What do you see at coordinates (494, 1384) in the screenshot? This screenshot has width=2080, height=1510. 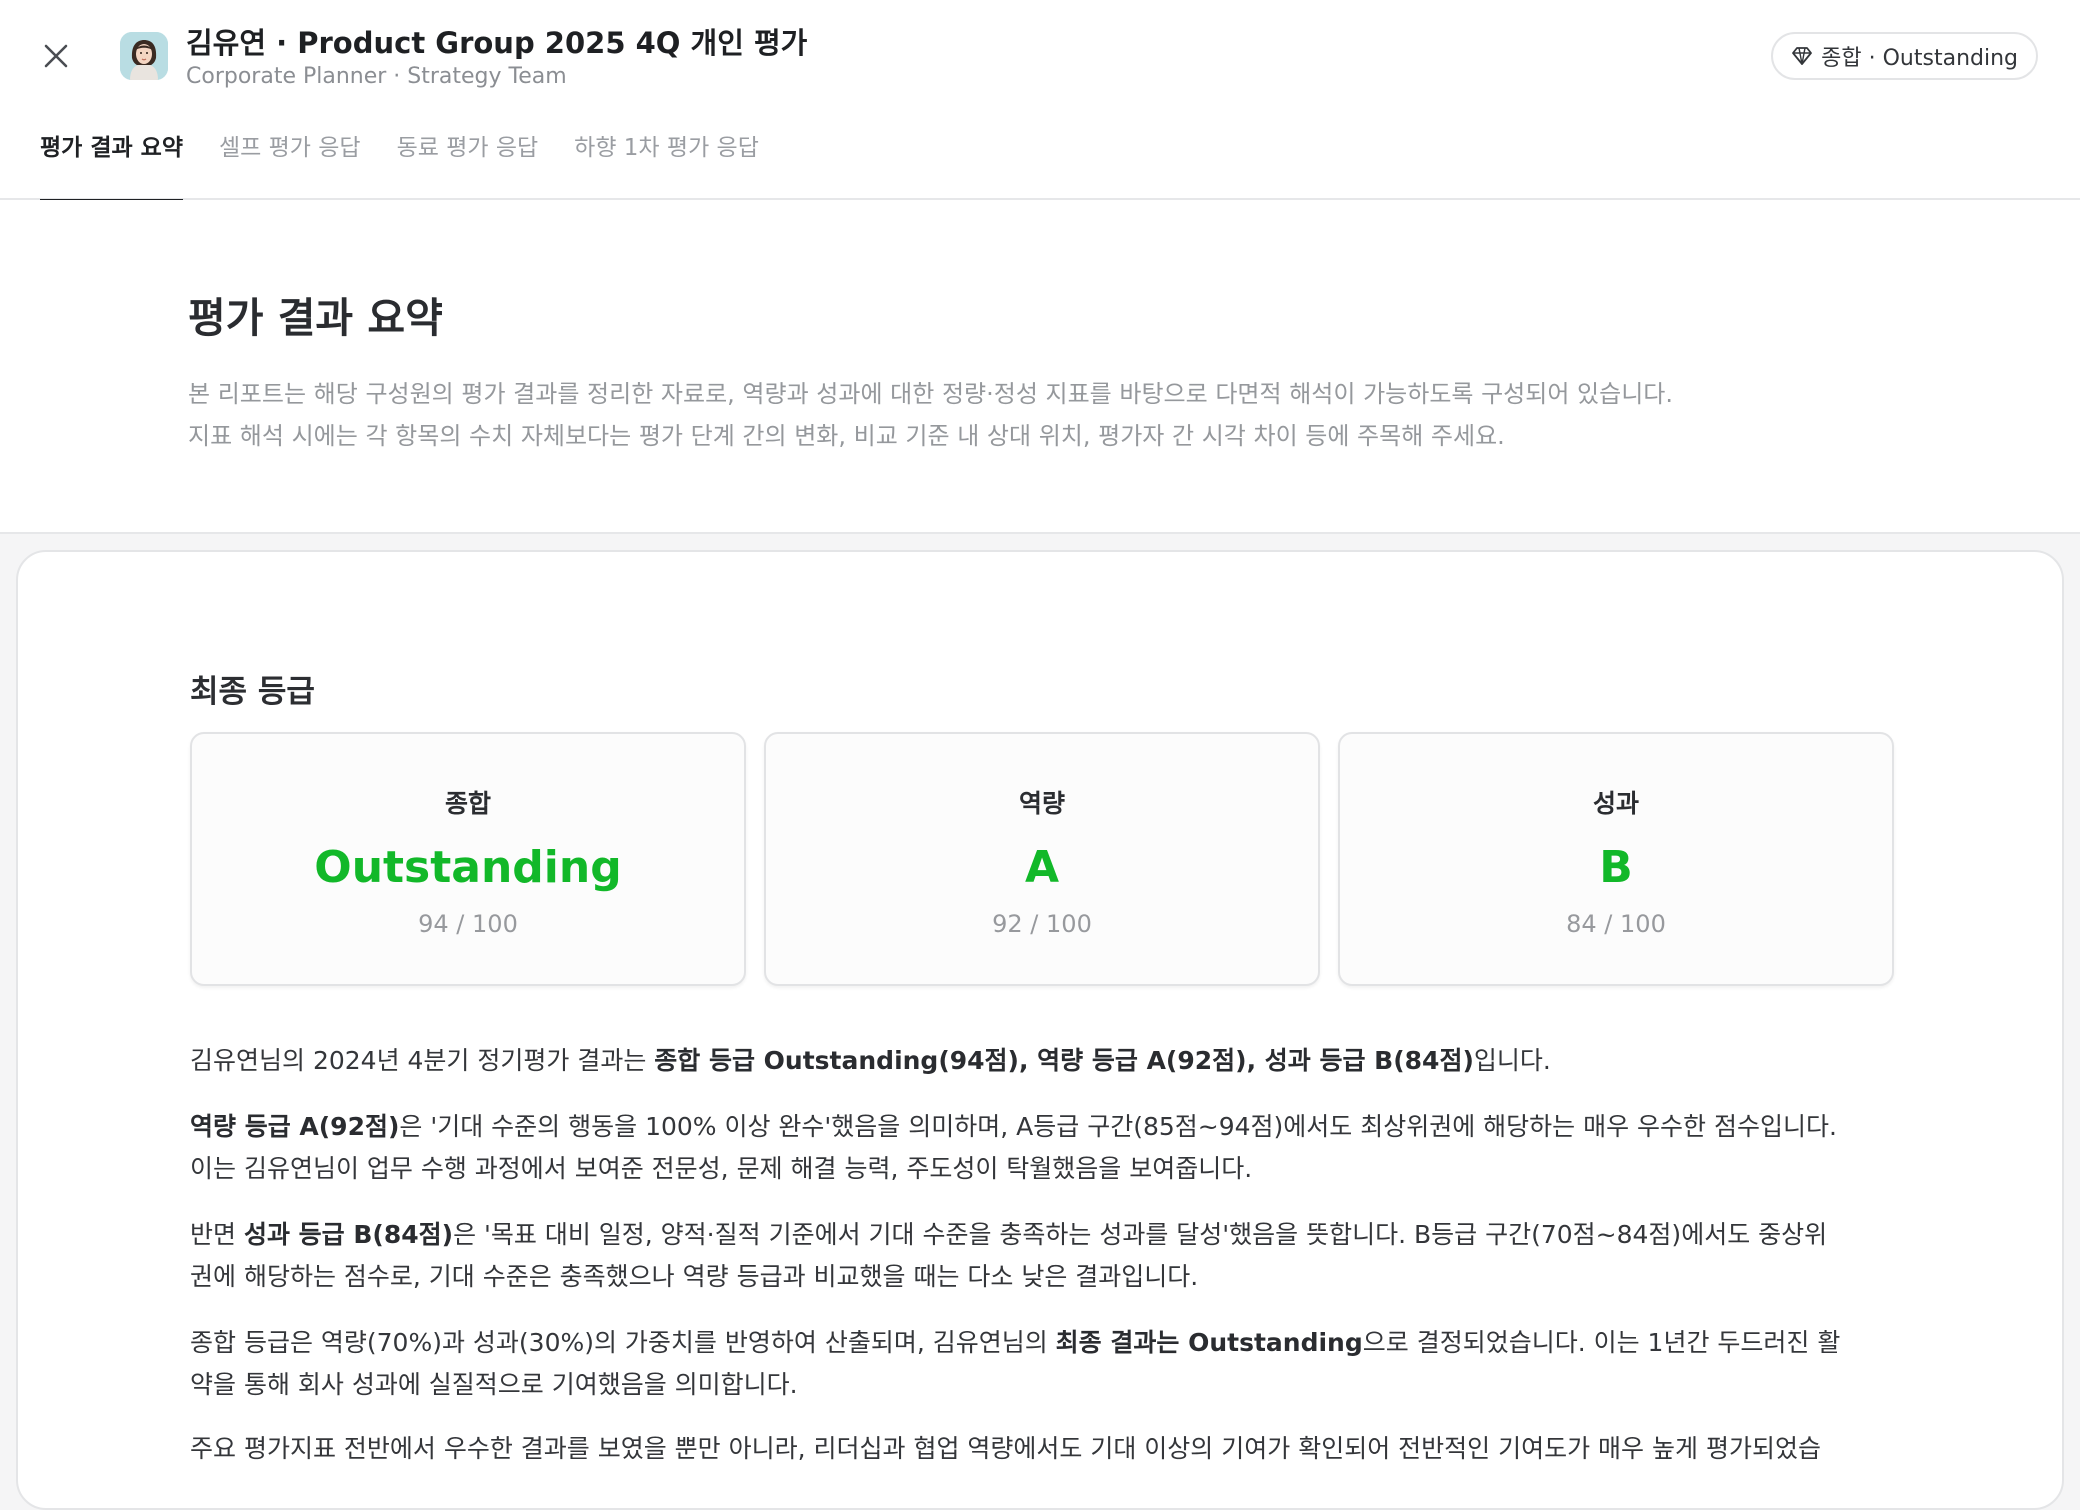 I see `text: 약을 통해 회사 성과에 실질적으로 기여했음을 의미합니다.` at bounding box center [494, 1384].